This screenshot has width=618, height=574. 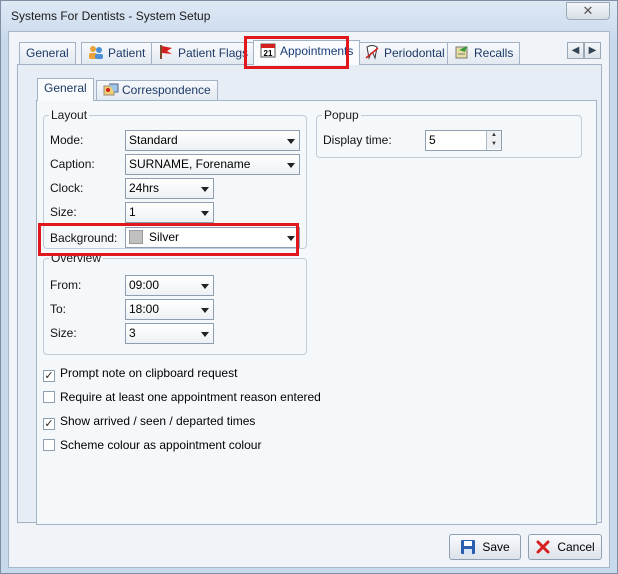 What do you see at coordinates (432, 140) in the screenshot?
I see `display-time-value: 5` at bounding box center [432, 140].